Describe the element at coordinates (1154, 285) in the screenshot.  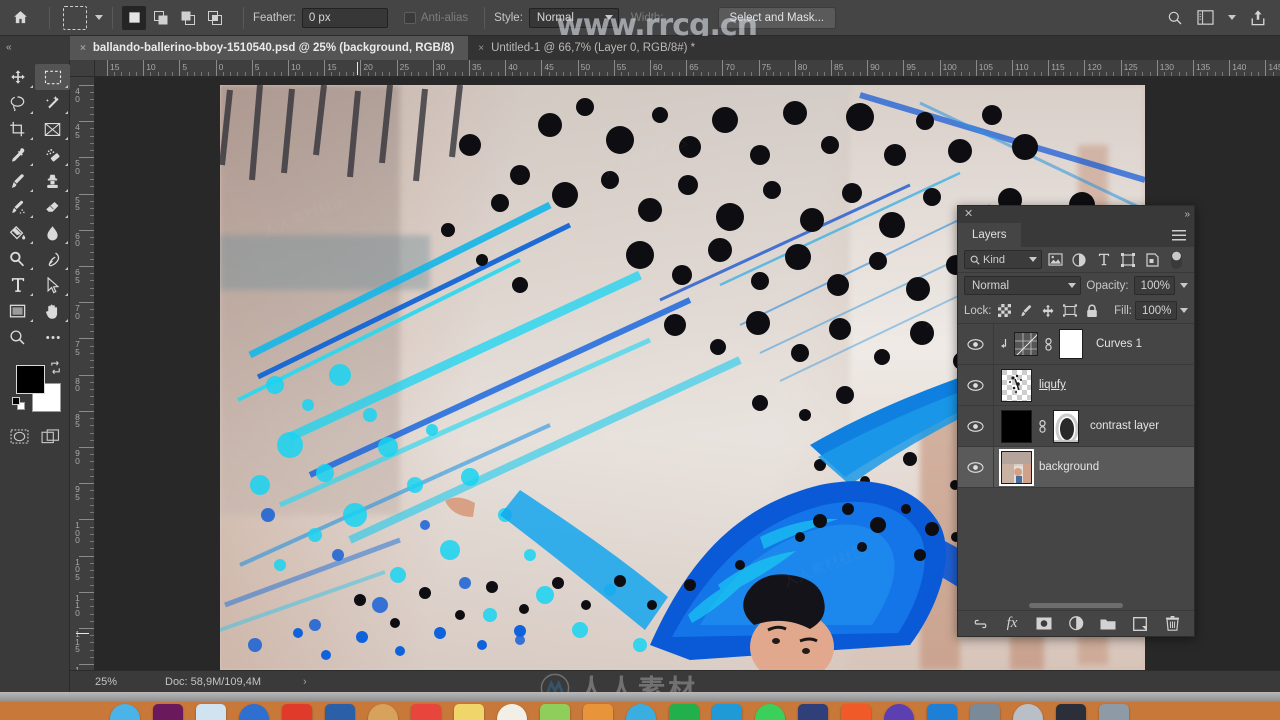
I see `opacity-input: 100%` at that location.